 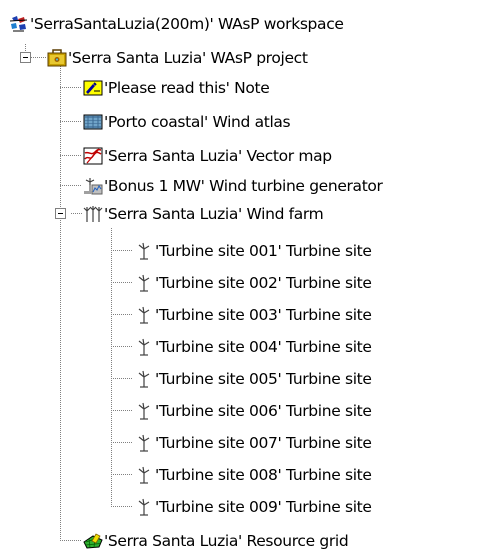 I want to click on tree-node-turbine-site: 'Turbine site 003' Turbine site, so click(x=253, y=315).